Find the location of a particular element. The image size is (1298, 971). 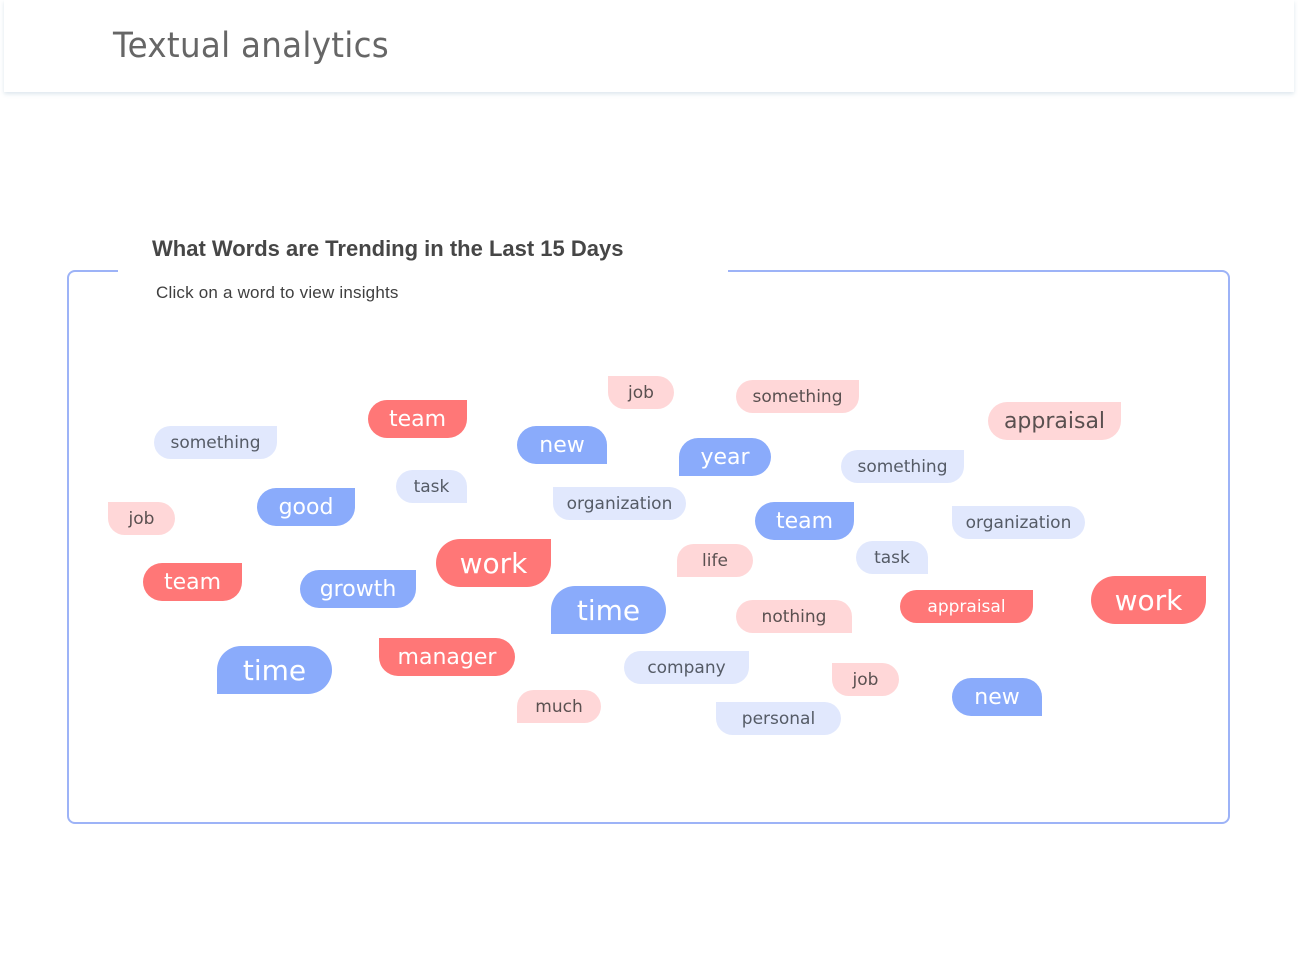

page-title: Textual analytics is located at coordinates (251, 46).